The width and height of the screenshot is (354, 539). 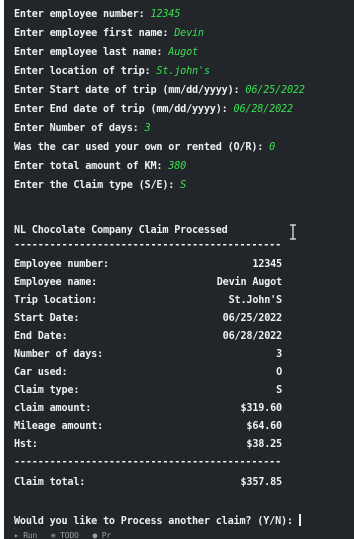 I want to click on prompt-employee-number: Enter employee number: 12345, so click(x=97, y=15).